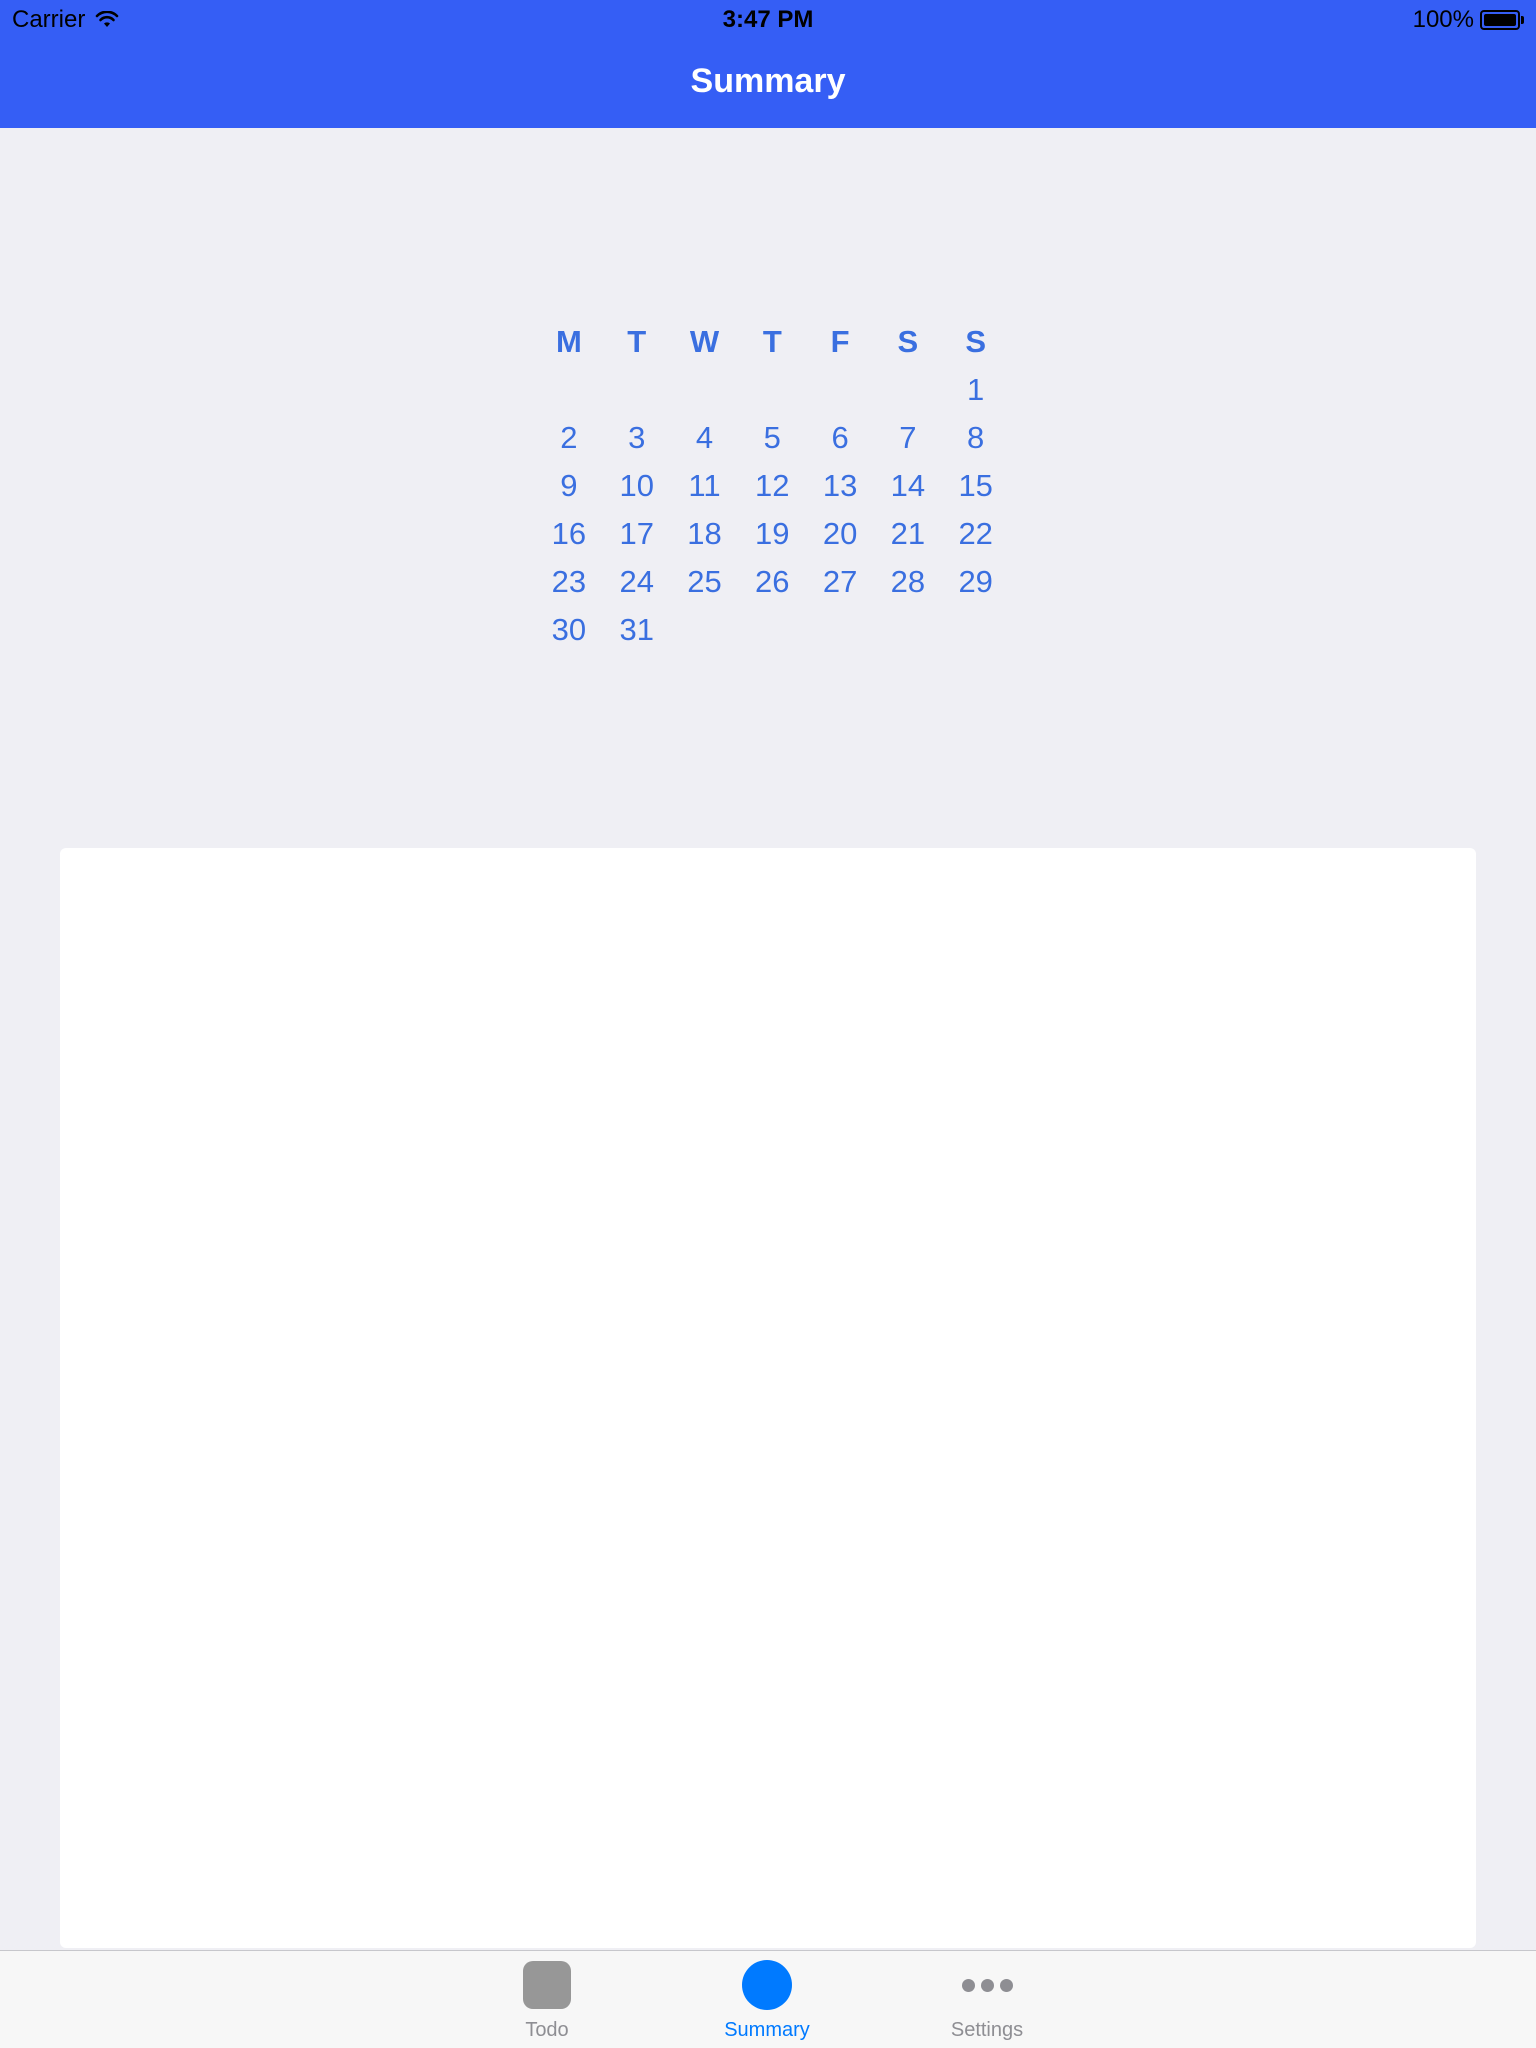 Image resolution: width=1536 pixels, height=2048 pixels. Describe the element at coordinates (767, 2030) in the screenshot. I see `tab-label: Summary` at that location.